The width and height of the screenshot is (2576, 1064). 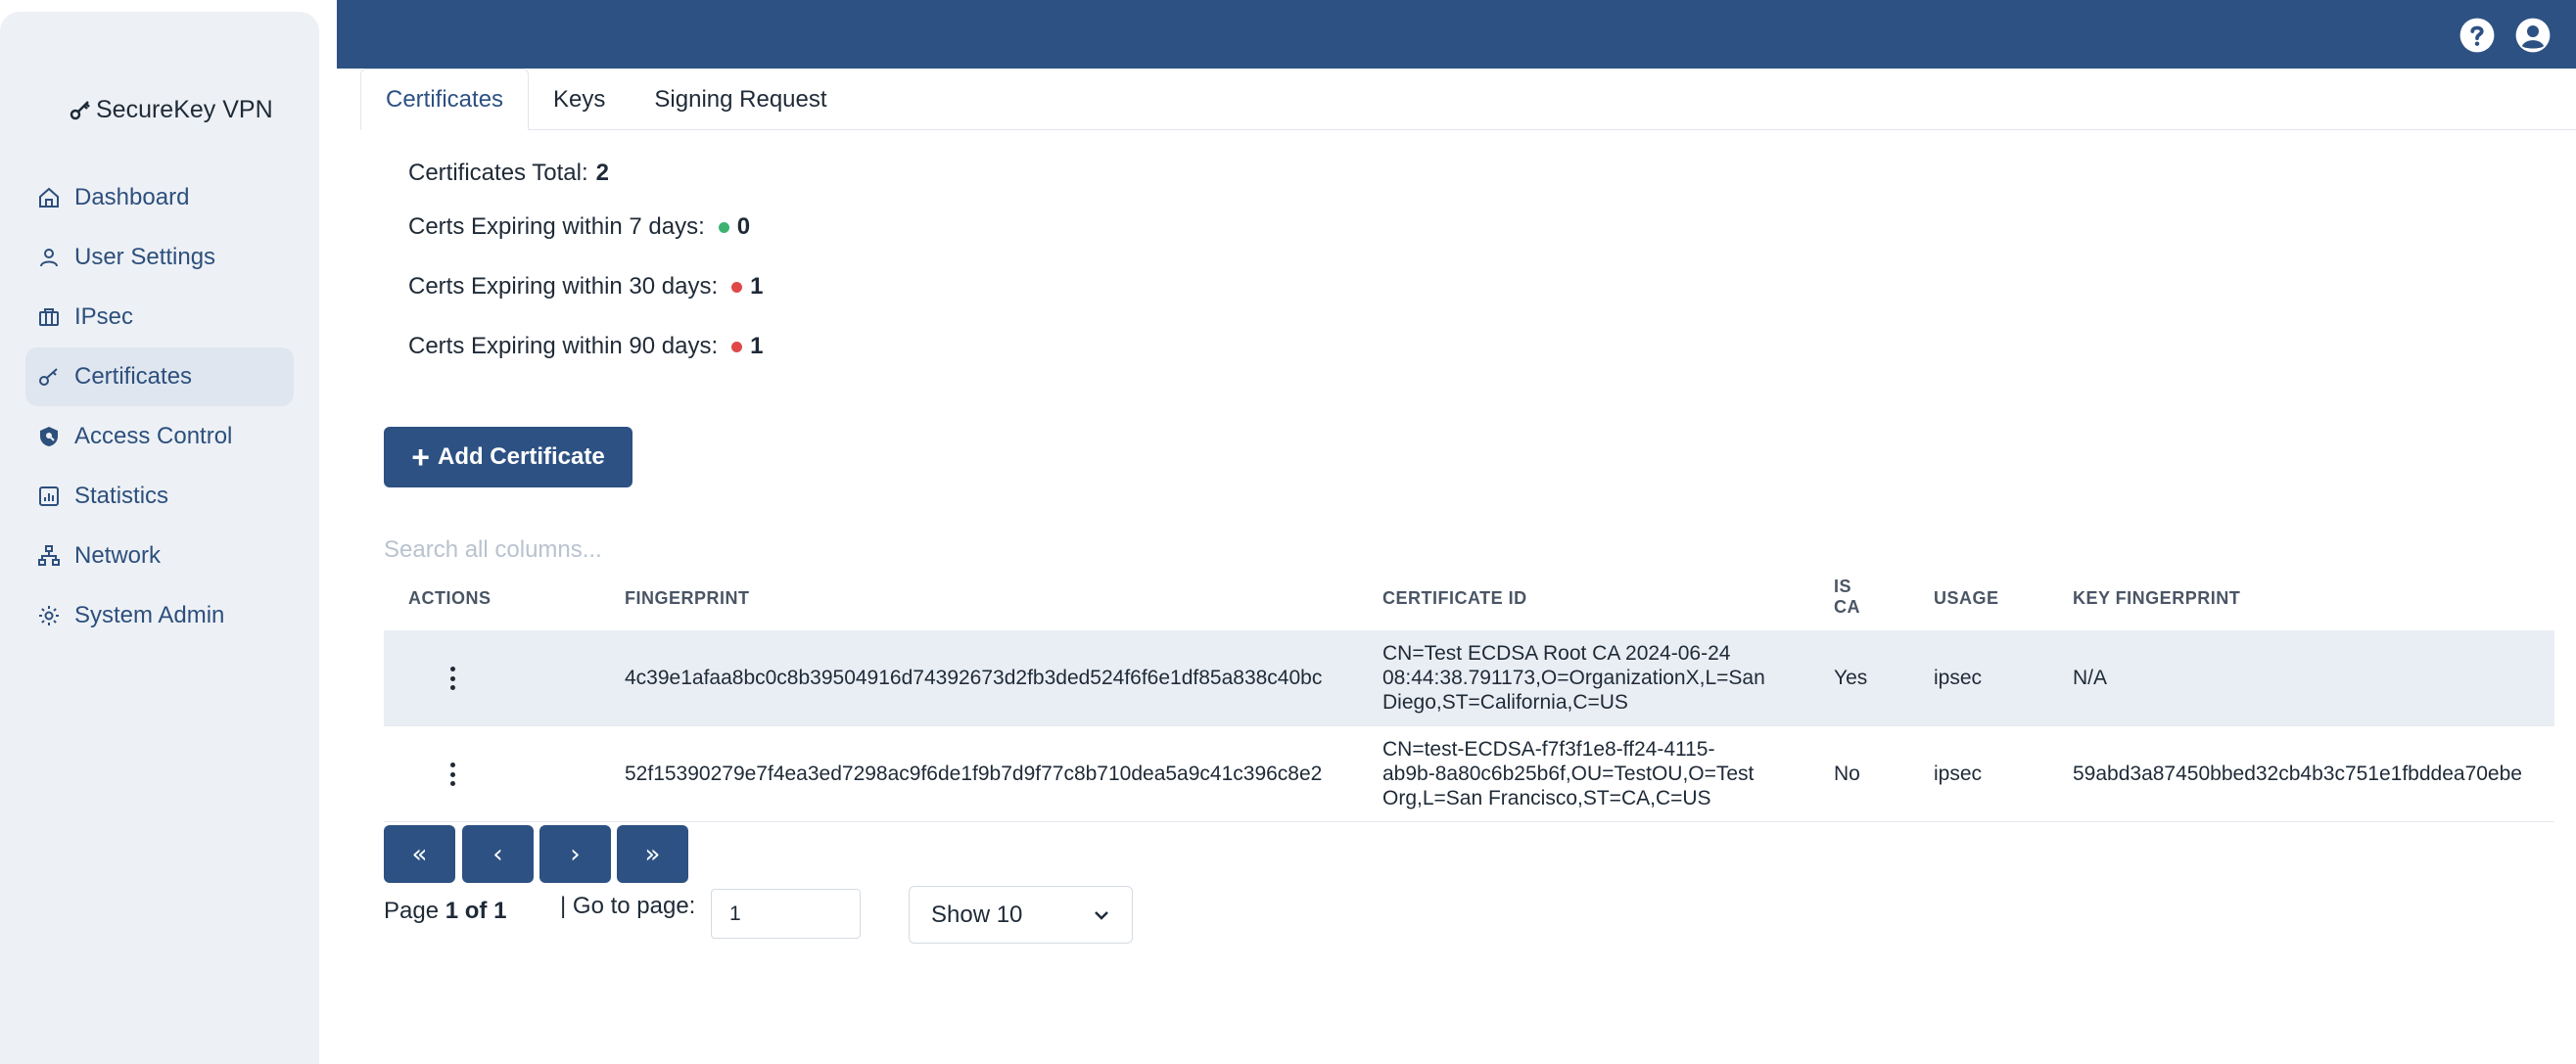 I want to click on add-certificate-button: + Add Certificate, so click(x=508, y=457).